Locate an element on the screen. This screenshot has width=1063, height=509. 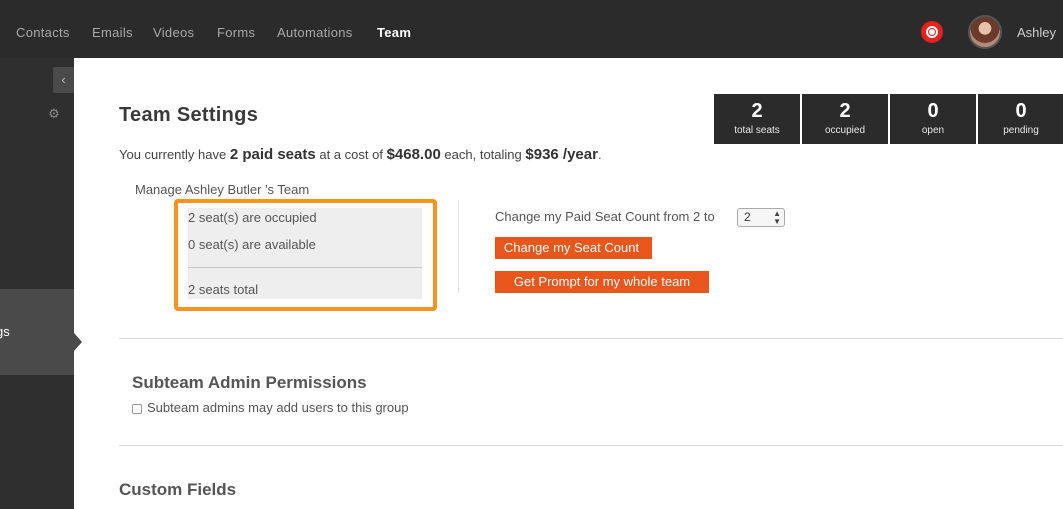
stat-occupied: 2 occupied is located at coordinates (845, 119).